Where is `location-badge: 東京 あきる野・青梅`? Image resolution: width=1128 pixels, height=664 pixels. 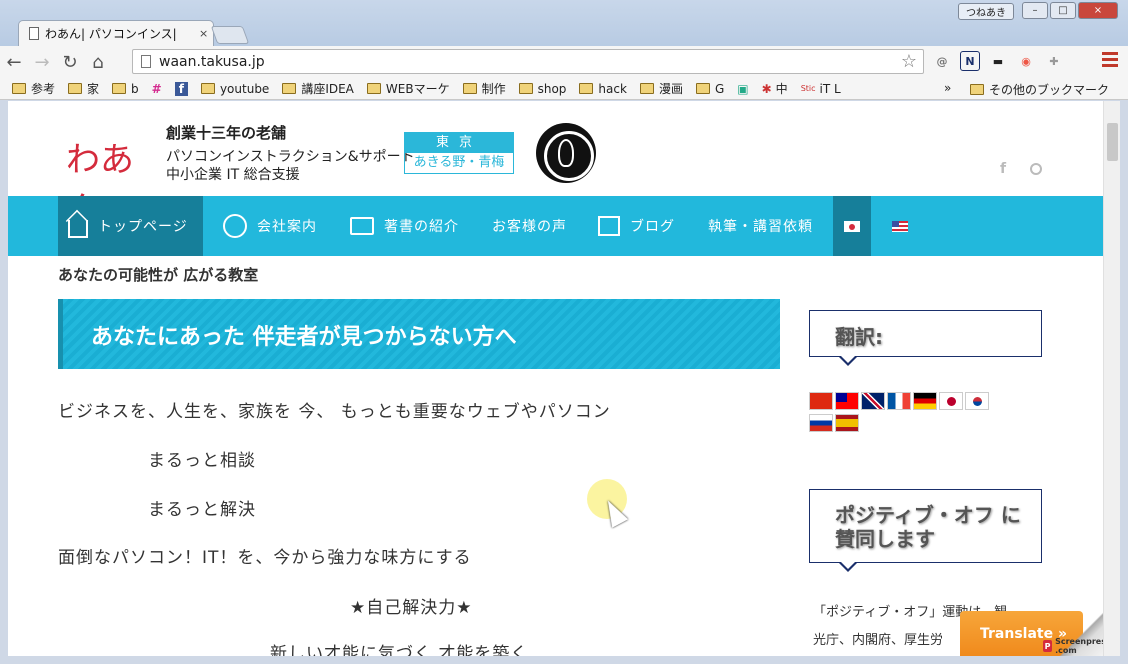
location-badge: 東京 あきる野・青梅 is located at coordinates (459, 153).